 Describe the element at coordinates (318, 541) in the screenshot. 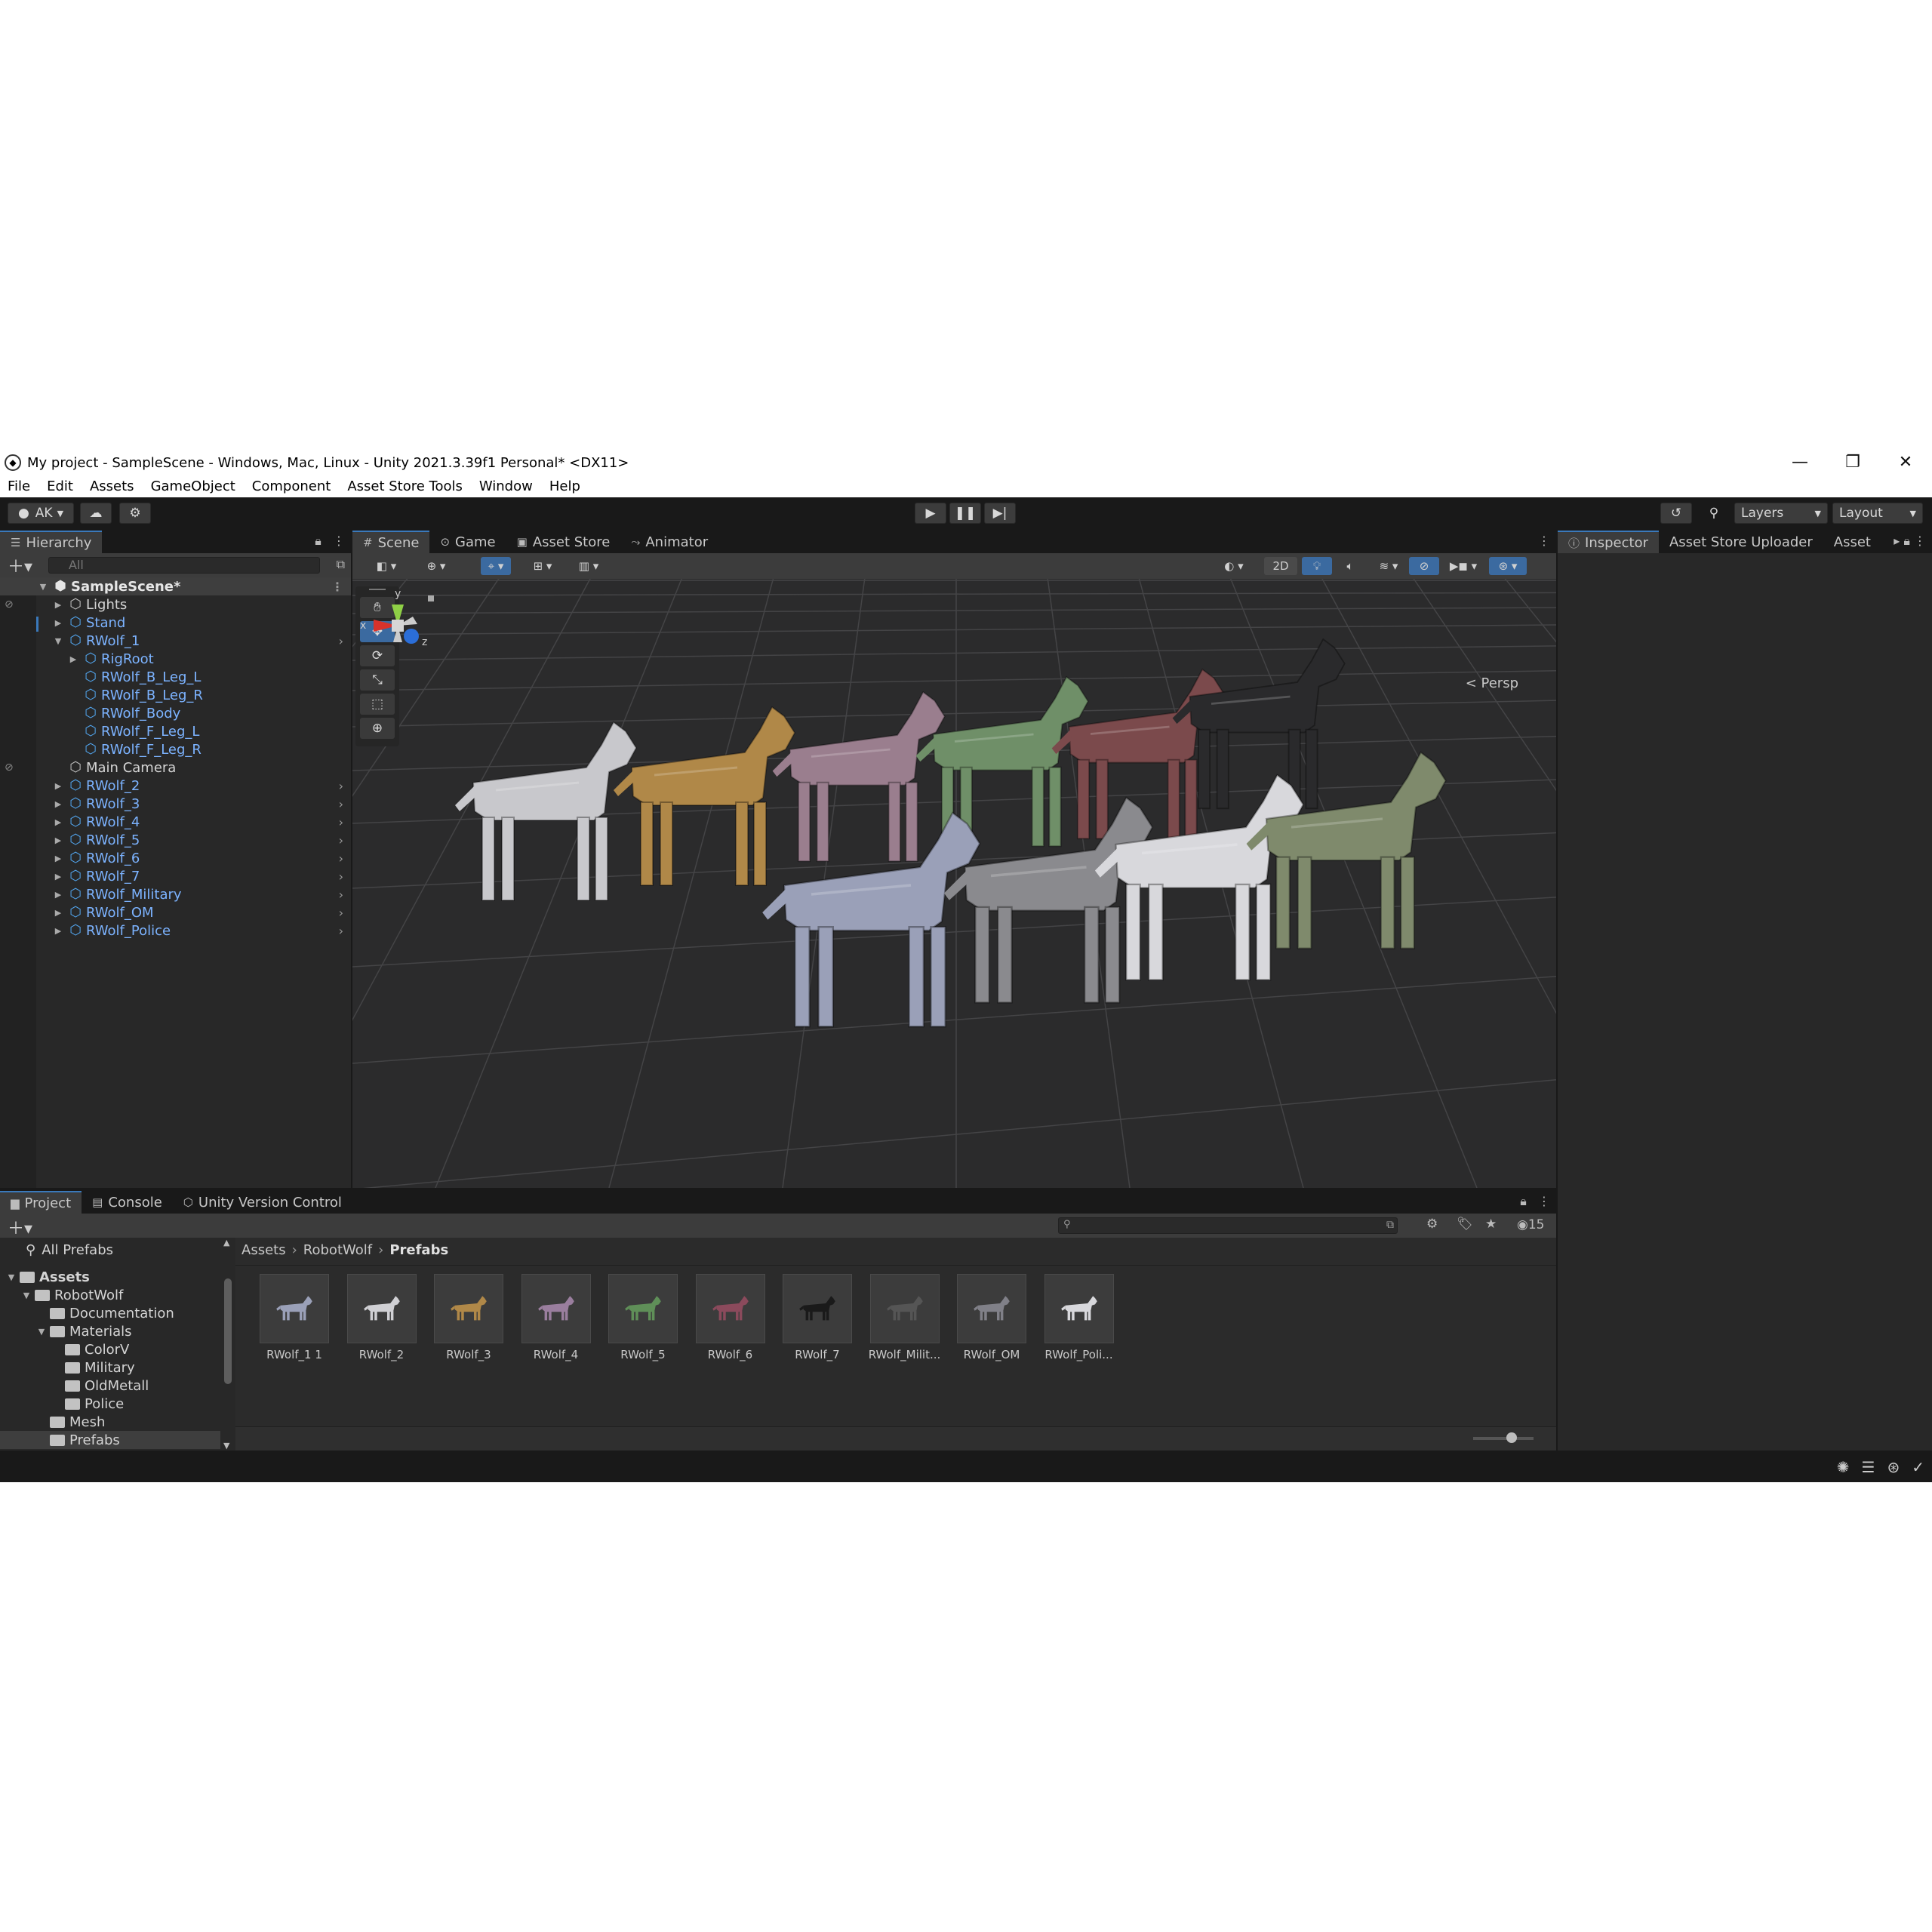

I see `lock-icon: 🔒︎` at that location.